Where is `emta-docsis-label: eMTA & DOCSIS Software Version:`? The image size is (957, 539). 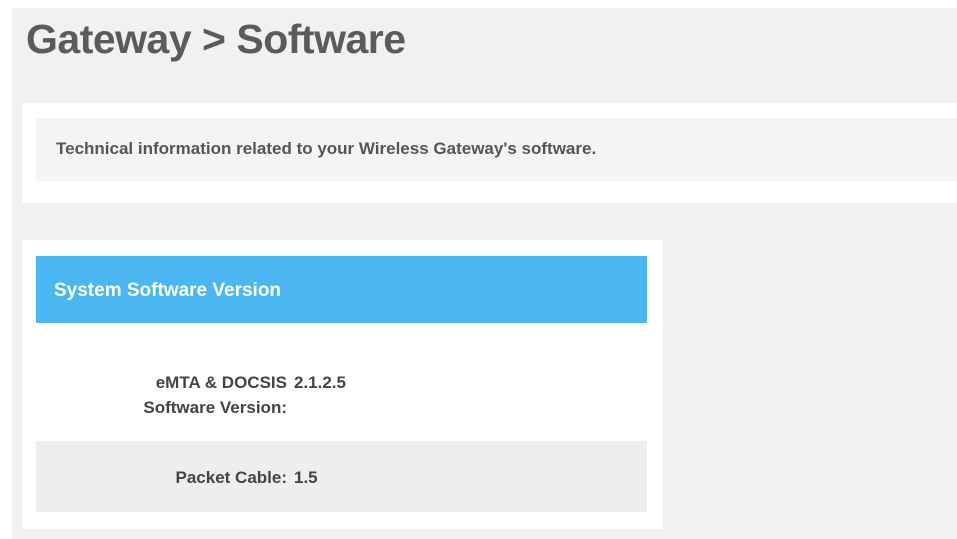 emta-docsis-label: eMTA & DOCSIS Software Version: is located at coordinates (215, 395).